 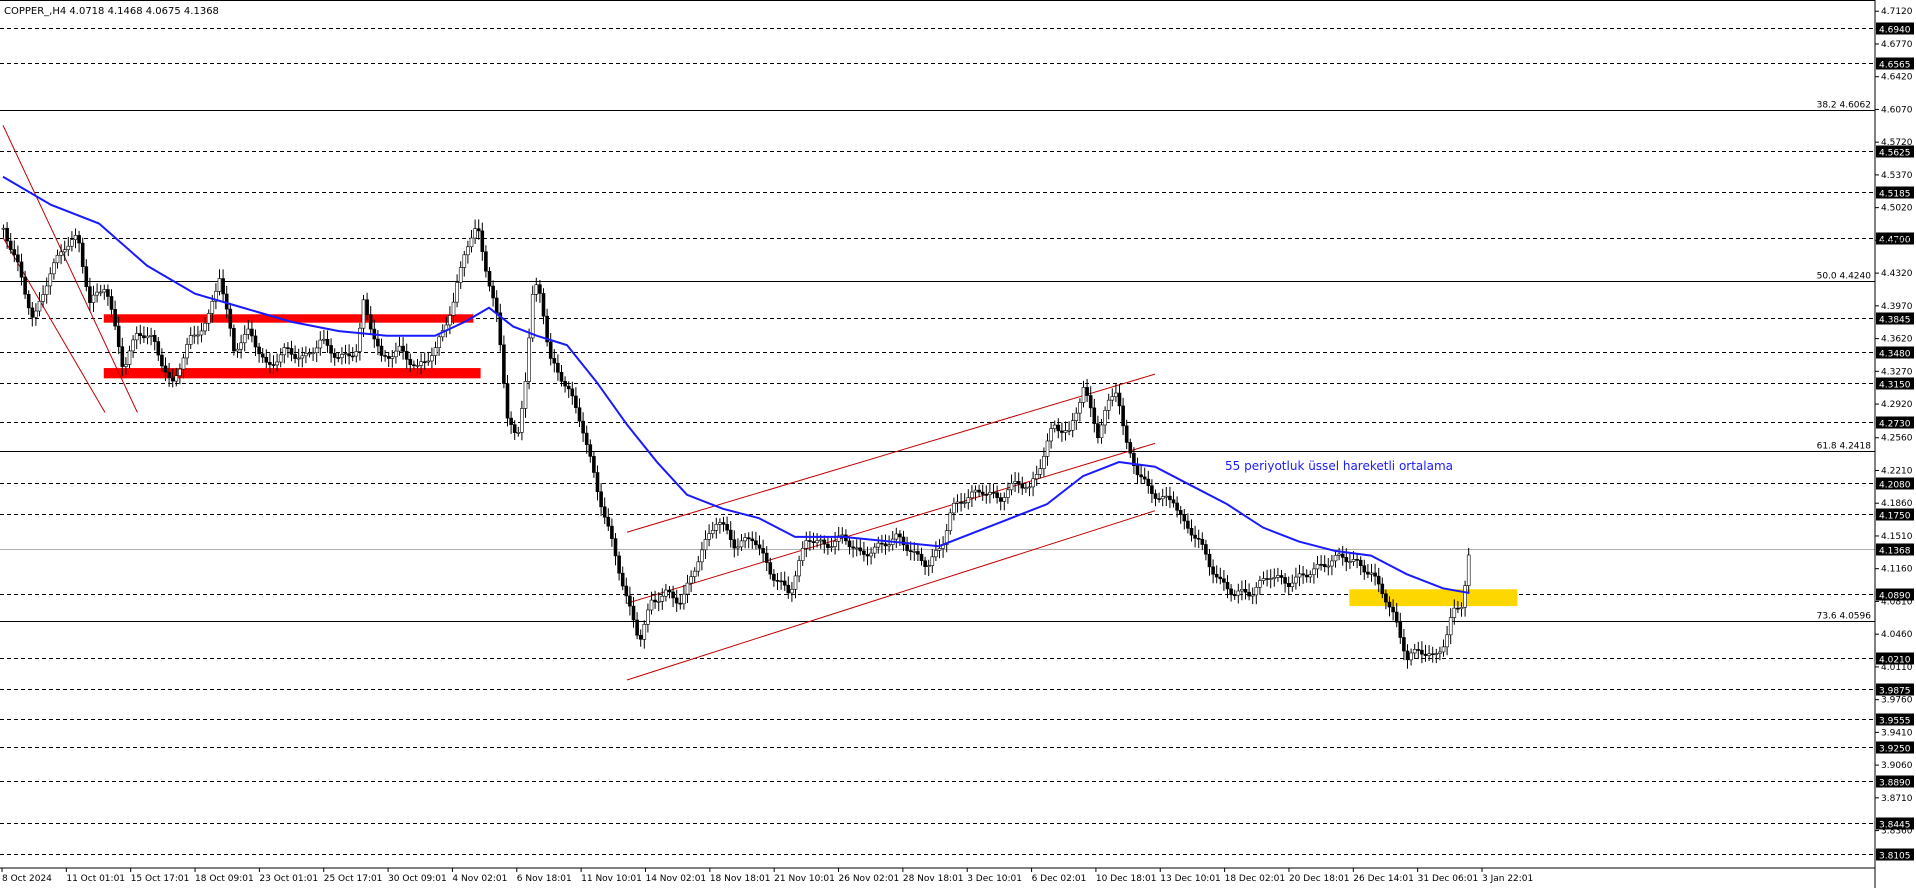 I want to click on time-label-12: 21 Nov 10:01, so click(x=804, y=879).